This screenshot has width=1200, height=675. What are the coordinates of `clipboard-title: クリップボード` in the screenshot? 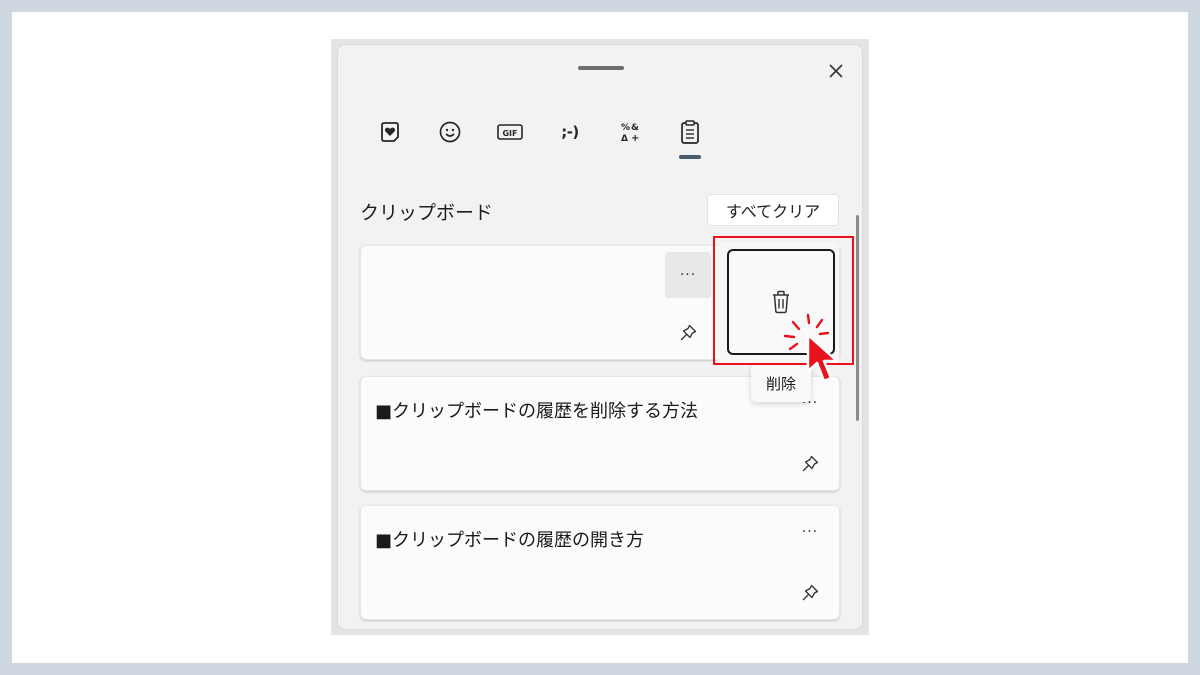 It's located at (427, 213).